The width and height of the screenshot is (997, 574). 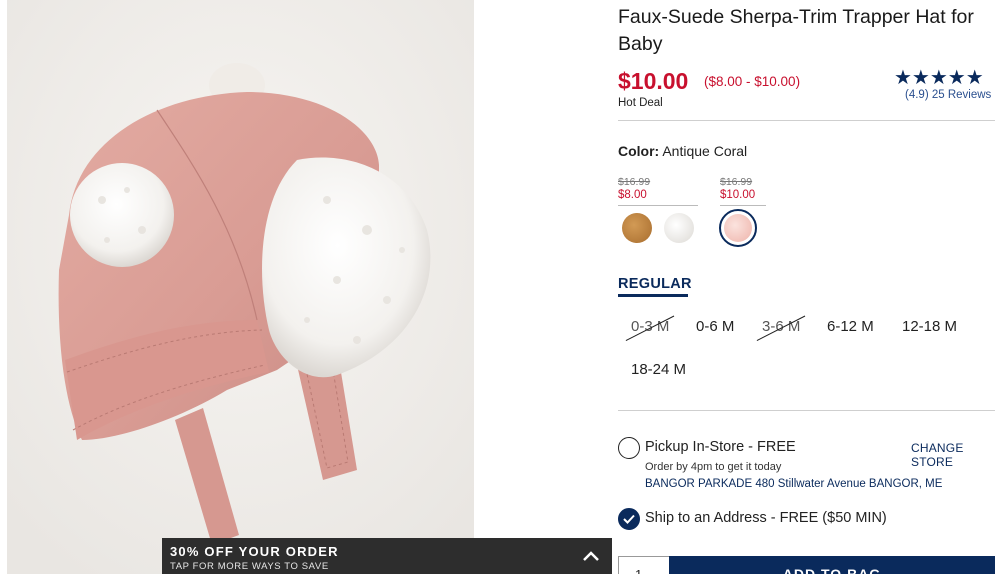 I want to click on check-icon, so click(x=629, y=519).